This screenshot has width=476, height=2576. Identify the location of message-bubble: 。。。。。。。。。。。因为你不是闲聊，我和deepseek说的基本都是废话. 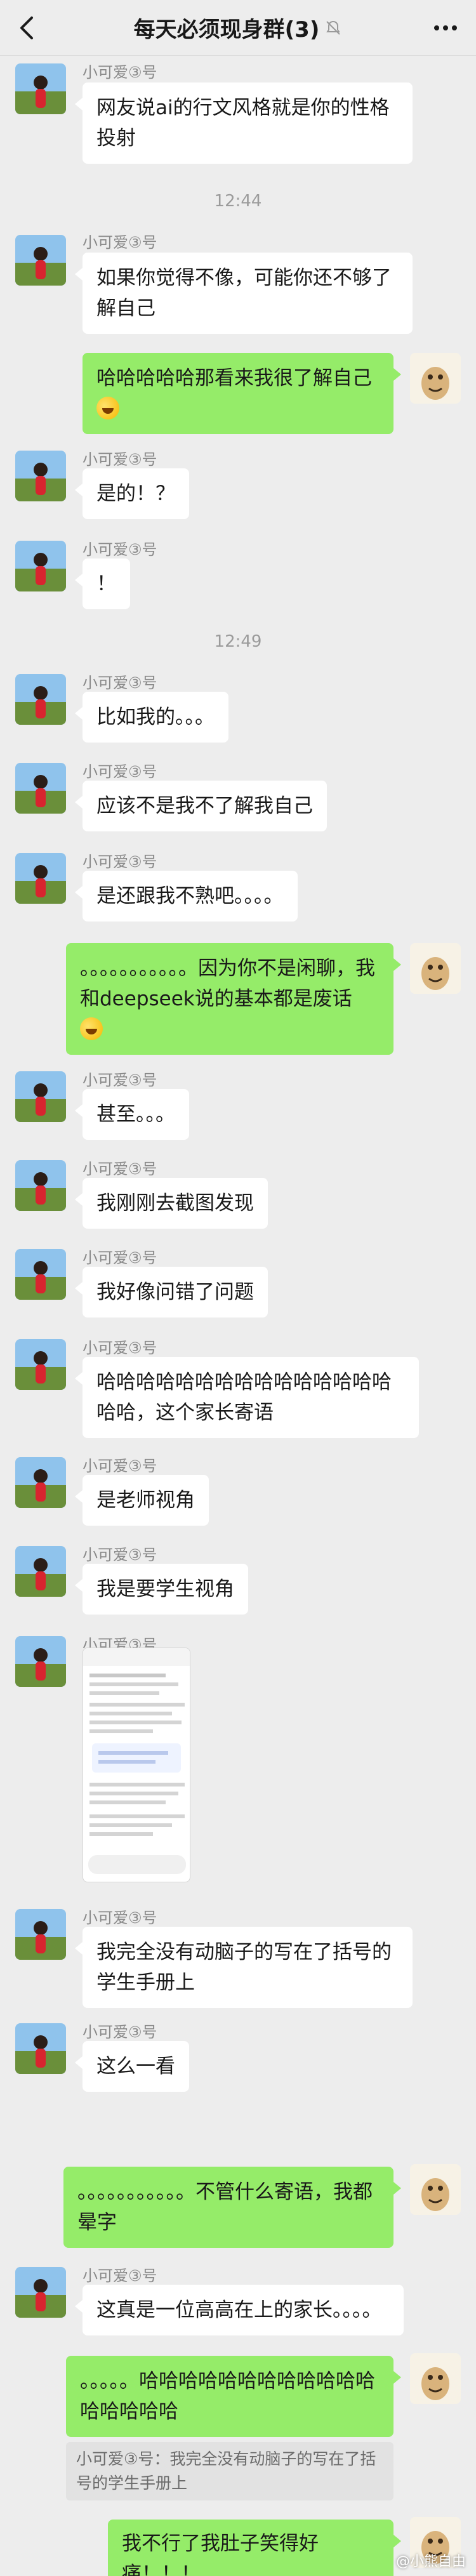
(234, 999).